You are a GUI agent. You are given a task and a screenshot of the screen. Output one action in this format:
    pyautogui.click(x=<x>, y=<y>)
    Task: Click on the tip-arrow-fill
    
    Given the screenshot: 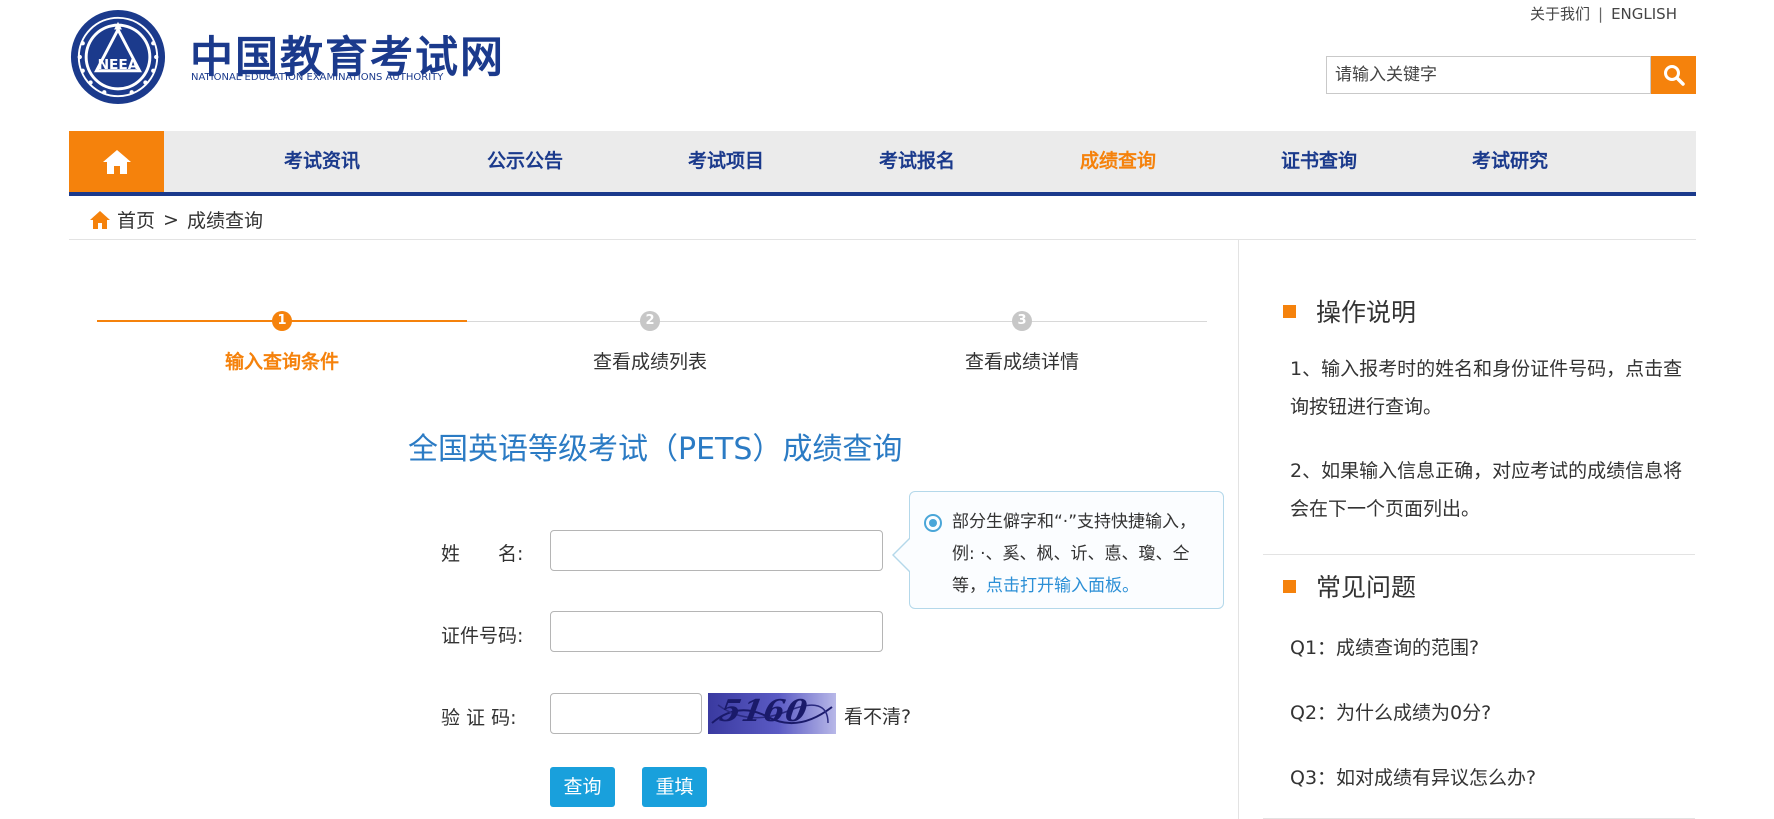 What is the action you would take?
    pyautogui.click(x=902, y=555)
    